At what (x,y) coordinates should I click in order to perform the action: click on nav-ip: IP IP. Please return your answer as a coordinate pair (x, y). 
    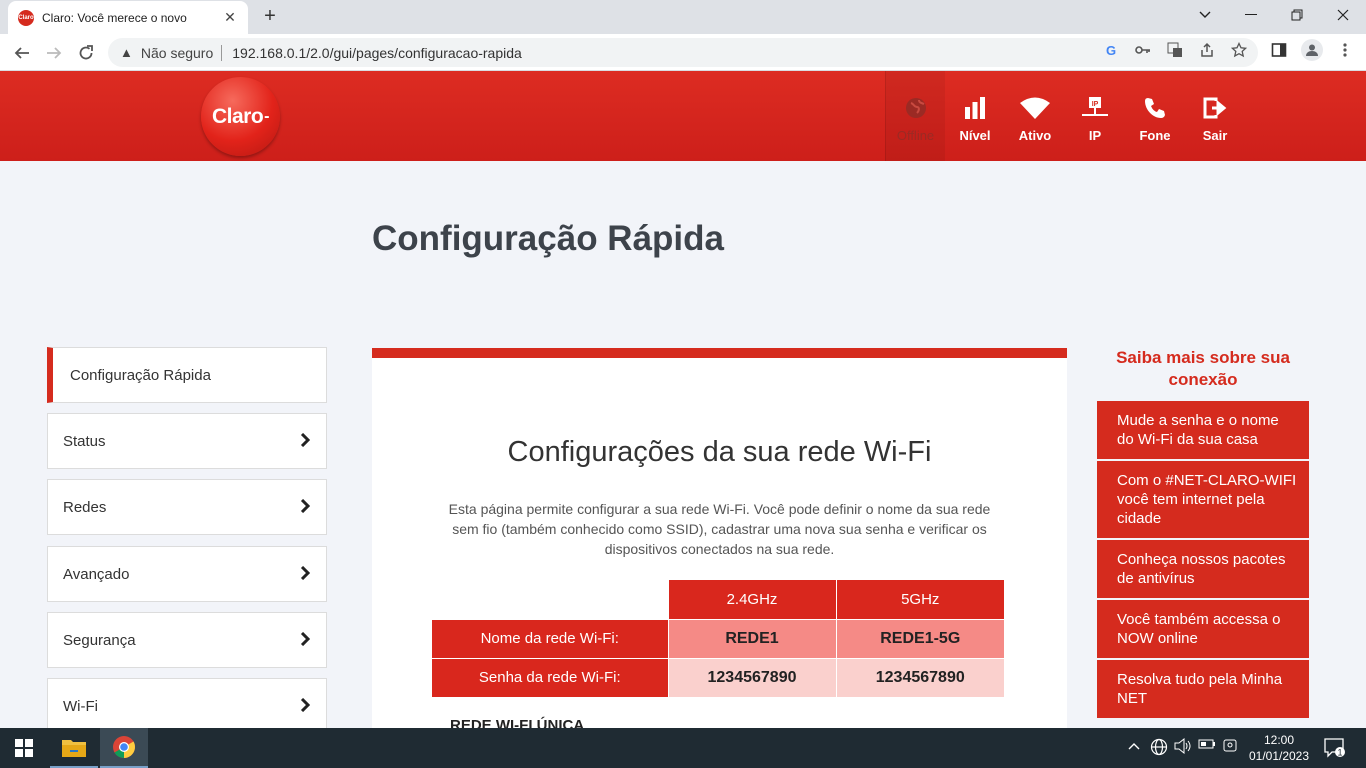
    Looking at the image, I should click on (1095, 116).